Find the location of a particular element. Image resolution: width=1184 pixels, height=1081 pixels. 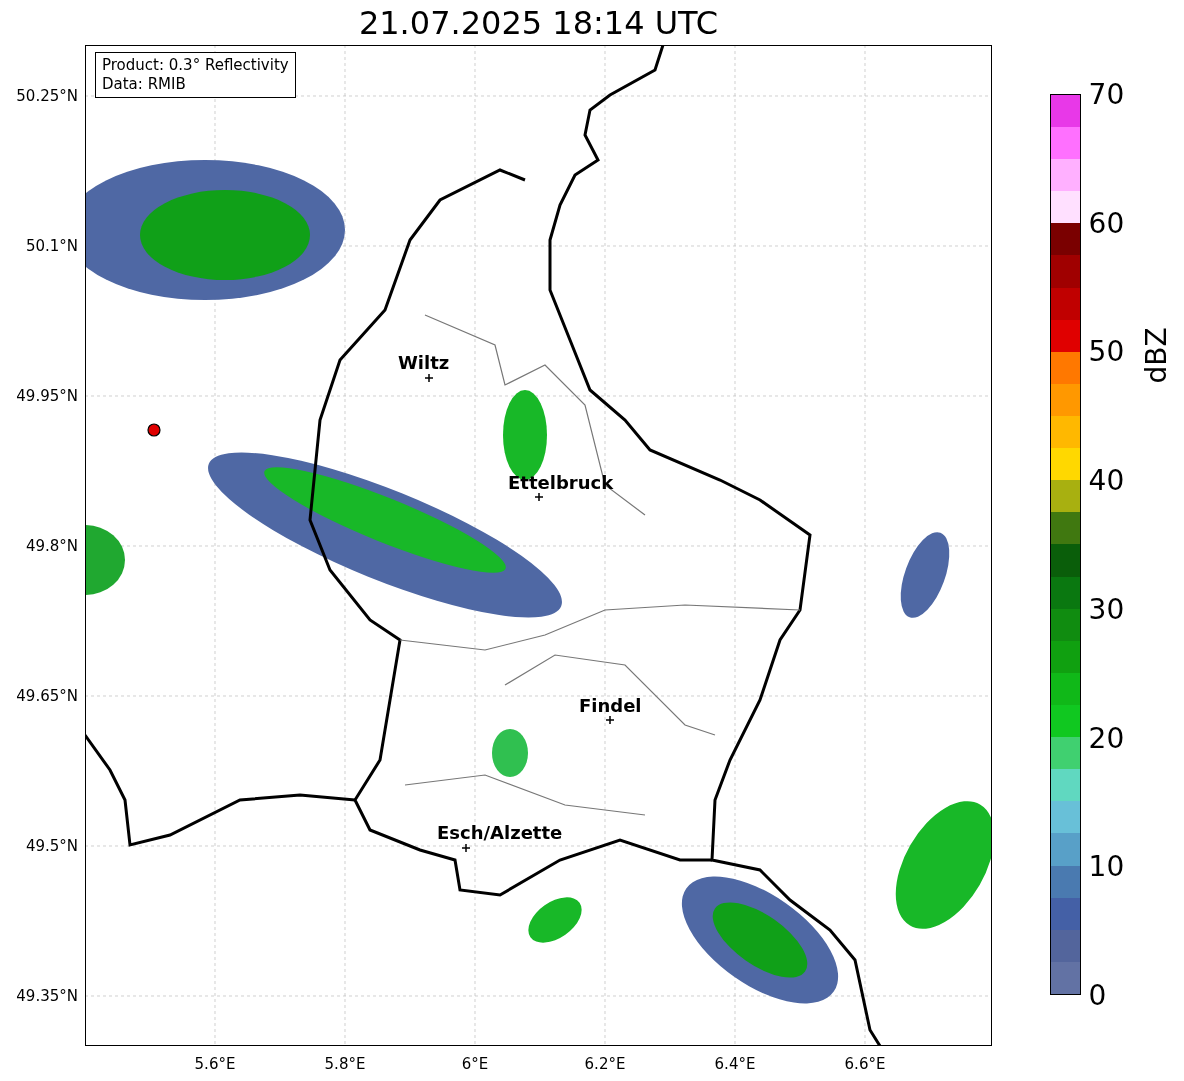

axis-tick-label: 50.1°N is located at coordinates (51, 246).